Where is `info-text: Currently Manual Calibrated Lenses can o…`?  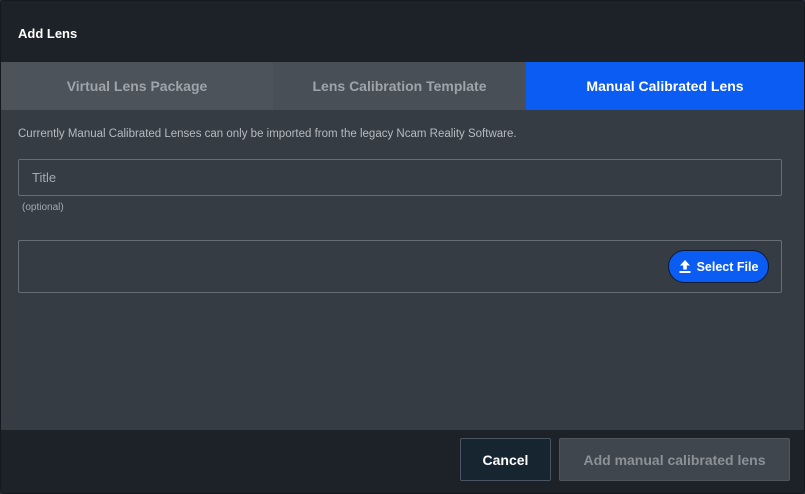
info-text: Currently Manual Calibrated Lenses can o… is located at coordinates (267, 134).